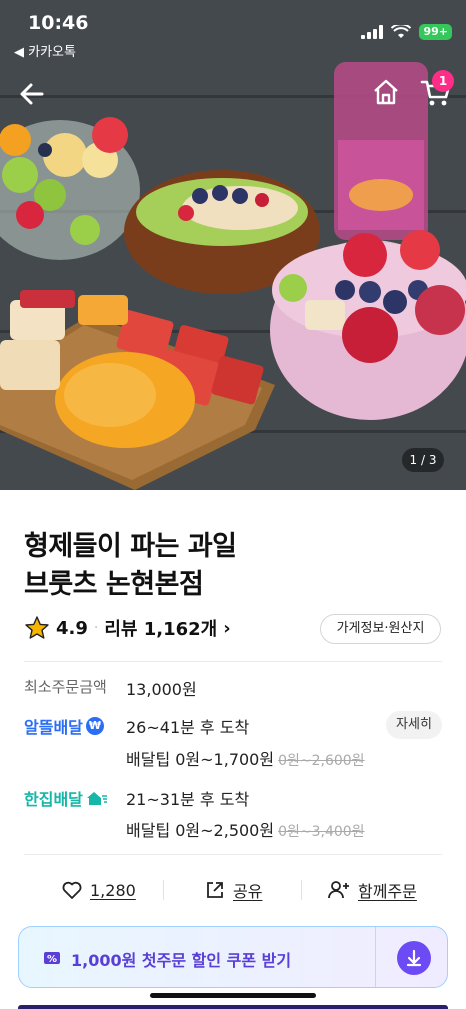 The height and width of the screenshot is (1009, 466). I want to click on economy-delivery-label: 알뜰배달, so click(53, 727).